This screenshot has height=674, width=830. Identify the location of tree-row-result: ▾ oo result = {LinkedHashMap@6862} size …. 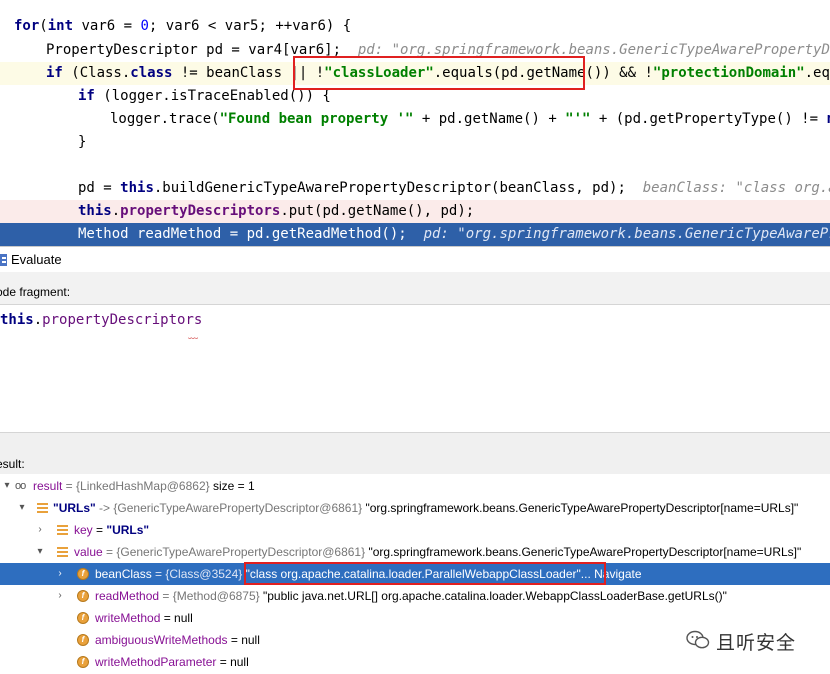
(415, 486).